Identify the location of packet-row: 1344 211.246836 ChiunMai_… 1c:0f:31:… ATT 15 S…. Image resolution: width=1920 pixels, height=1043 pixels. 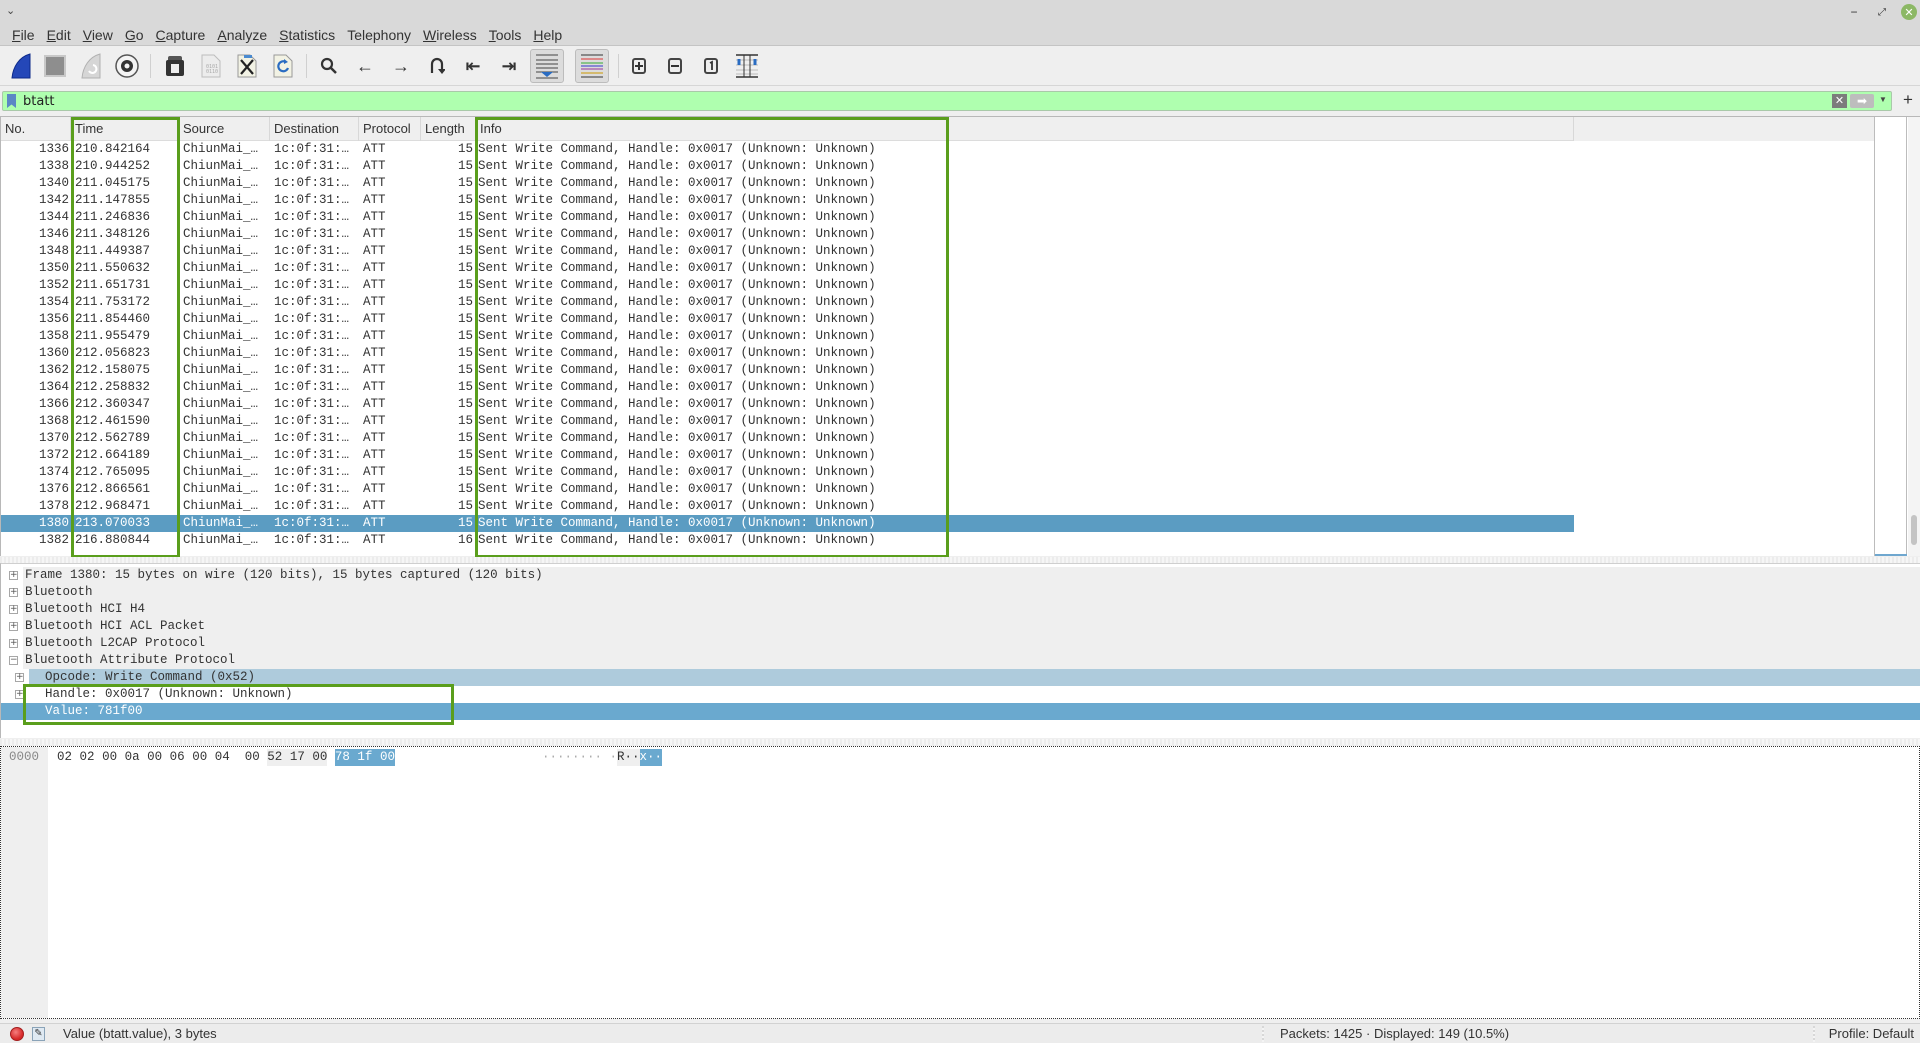
(787, 217).